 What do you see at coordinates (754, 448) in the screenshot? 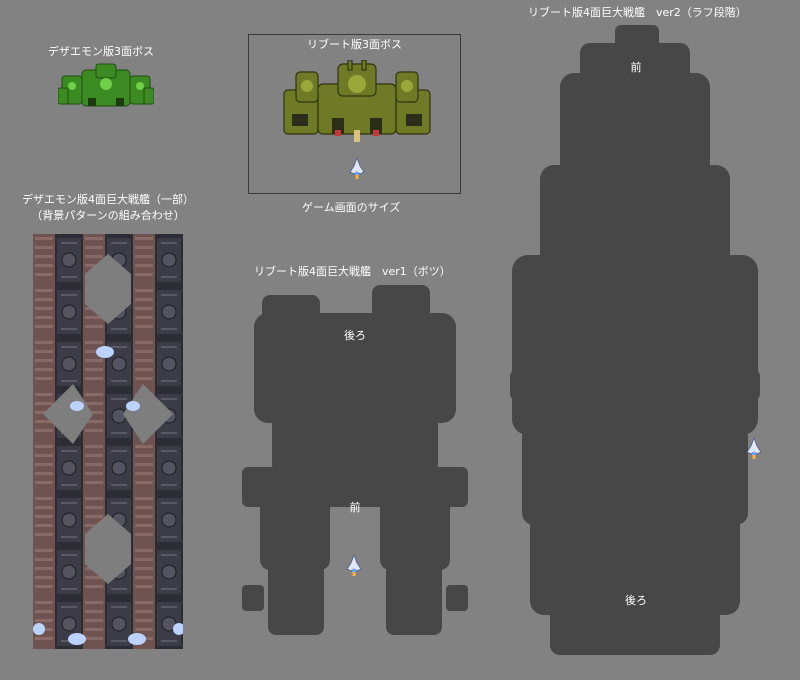
I see `player-ship-v2-icon` at bounding box center [754, 448].